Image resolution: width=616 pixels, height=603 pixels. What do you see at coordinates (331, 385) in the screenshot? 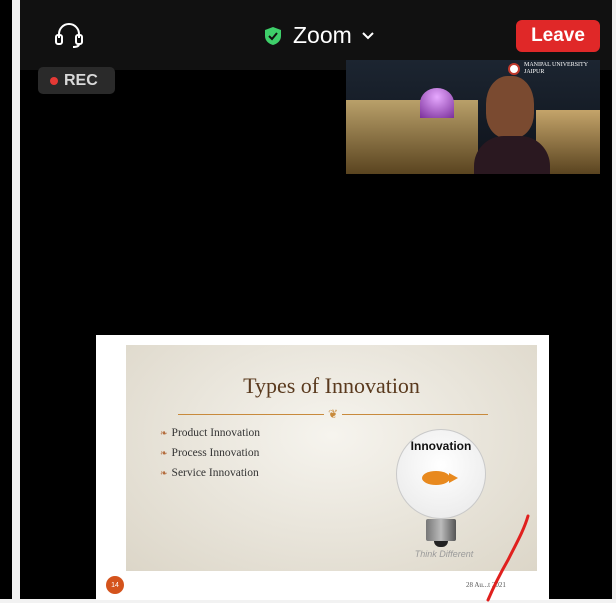
I see `slide-title: Types of Innovation` at bounding box center [331, 385].